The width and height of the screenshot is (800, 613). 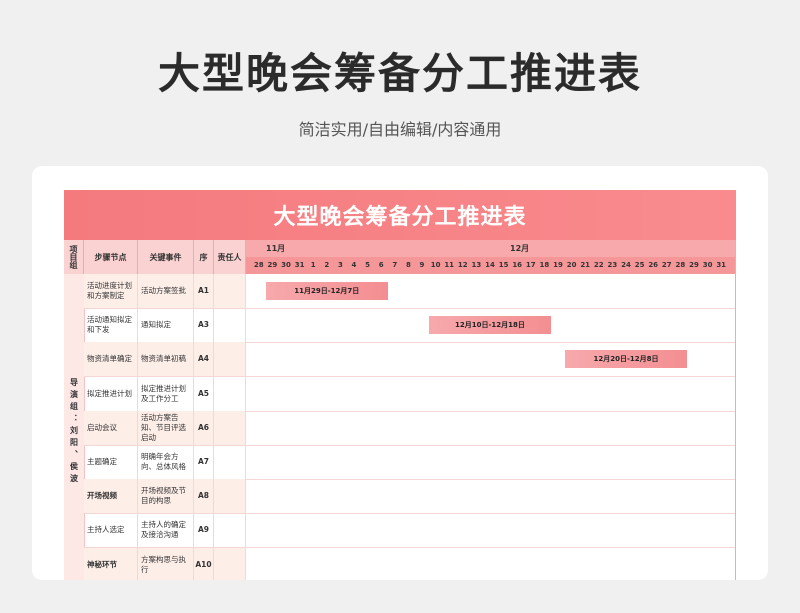 What do you see at coordinates (626, 359) in the screenshot?
I see `gantt-bar: 12月20日-12月8日` at bounding box center [626, 359].